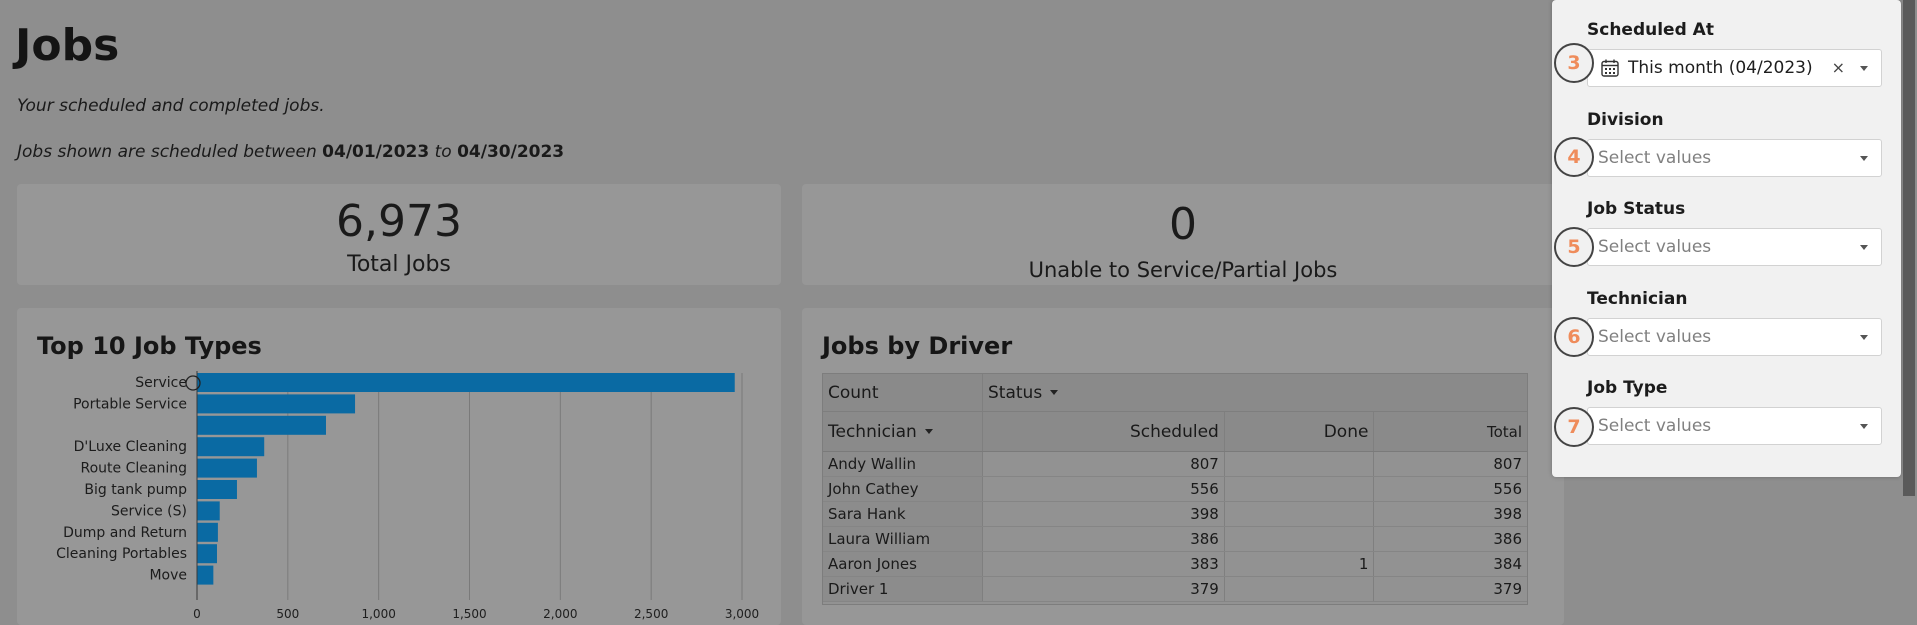  I want to click on table-row: Andy Wallin 807 807, so click(1175, 464).